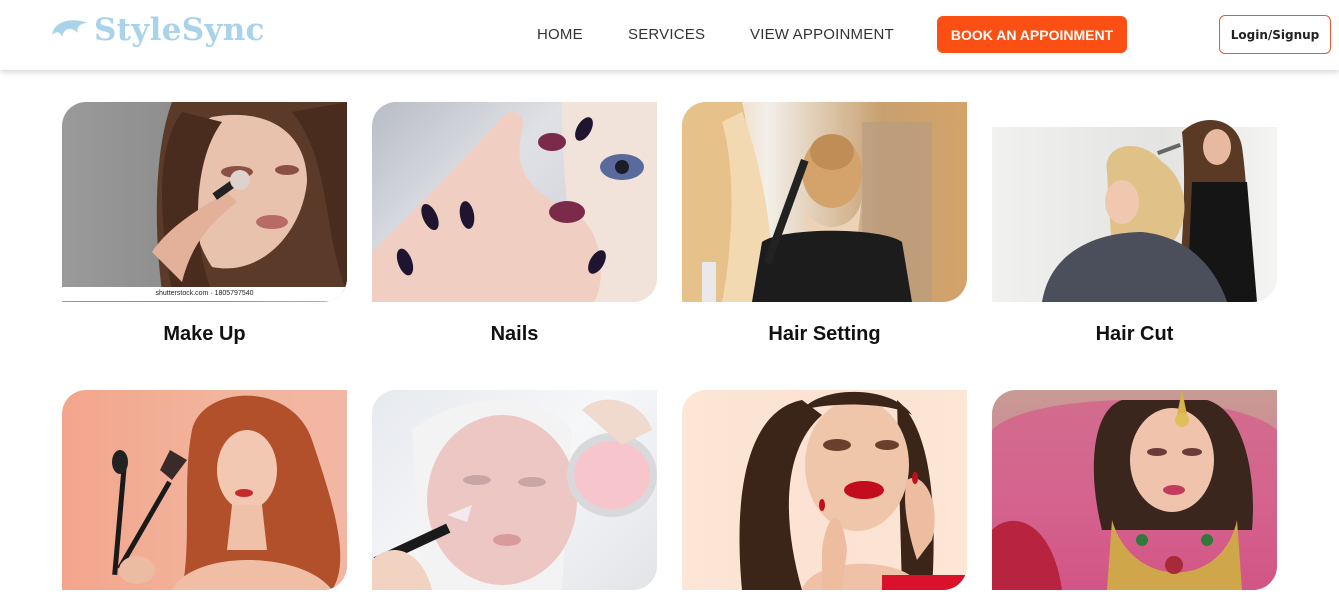  Describe the element at coordinates (560, 34) in the screenshot. I see `nav-home-link: HOME` at that location.